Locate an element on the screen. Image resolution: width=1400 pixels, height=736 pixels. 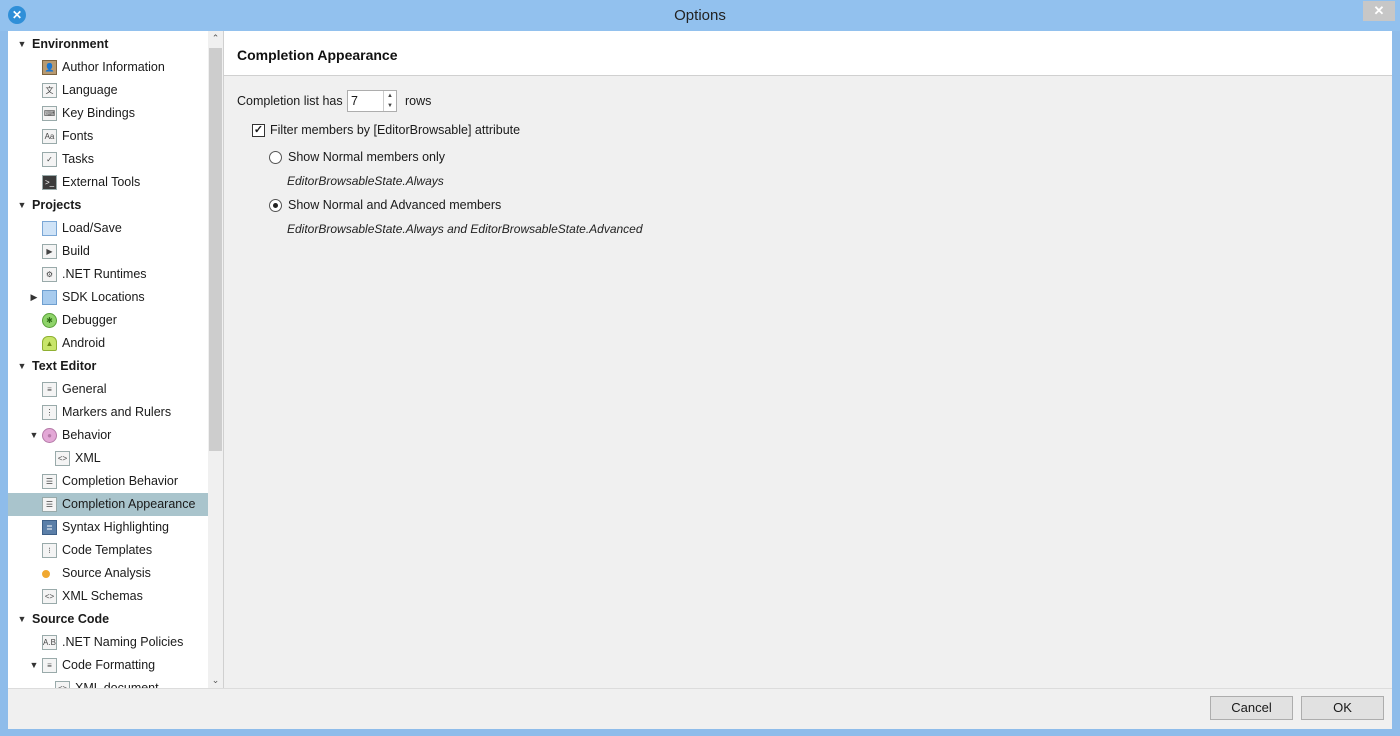
tree-item: ▶ Build is located at coordinates (108, 251).